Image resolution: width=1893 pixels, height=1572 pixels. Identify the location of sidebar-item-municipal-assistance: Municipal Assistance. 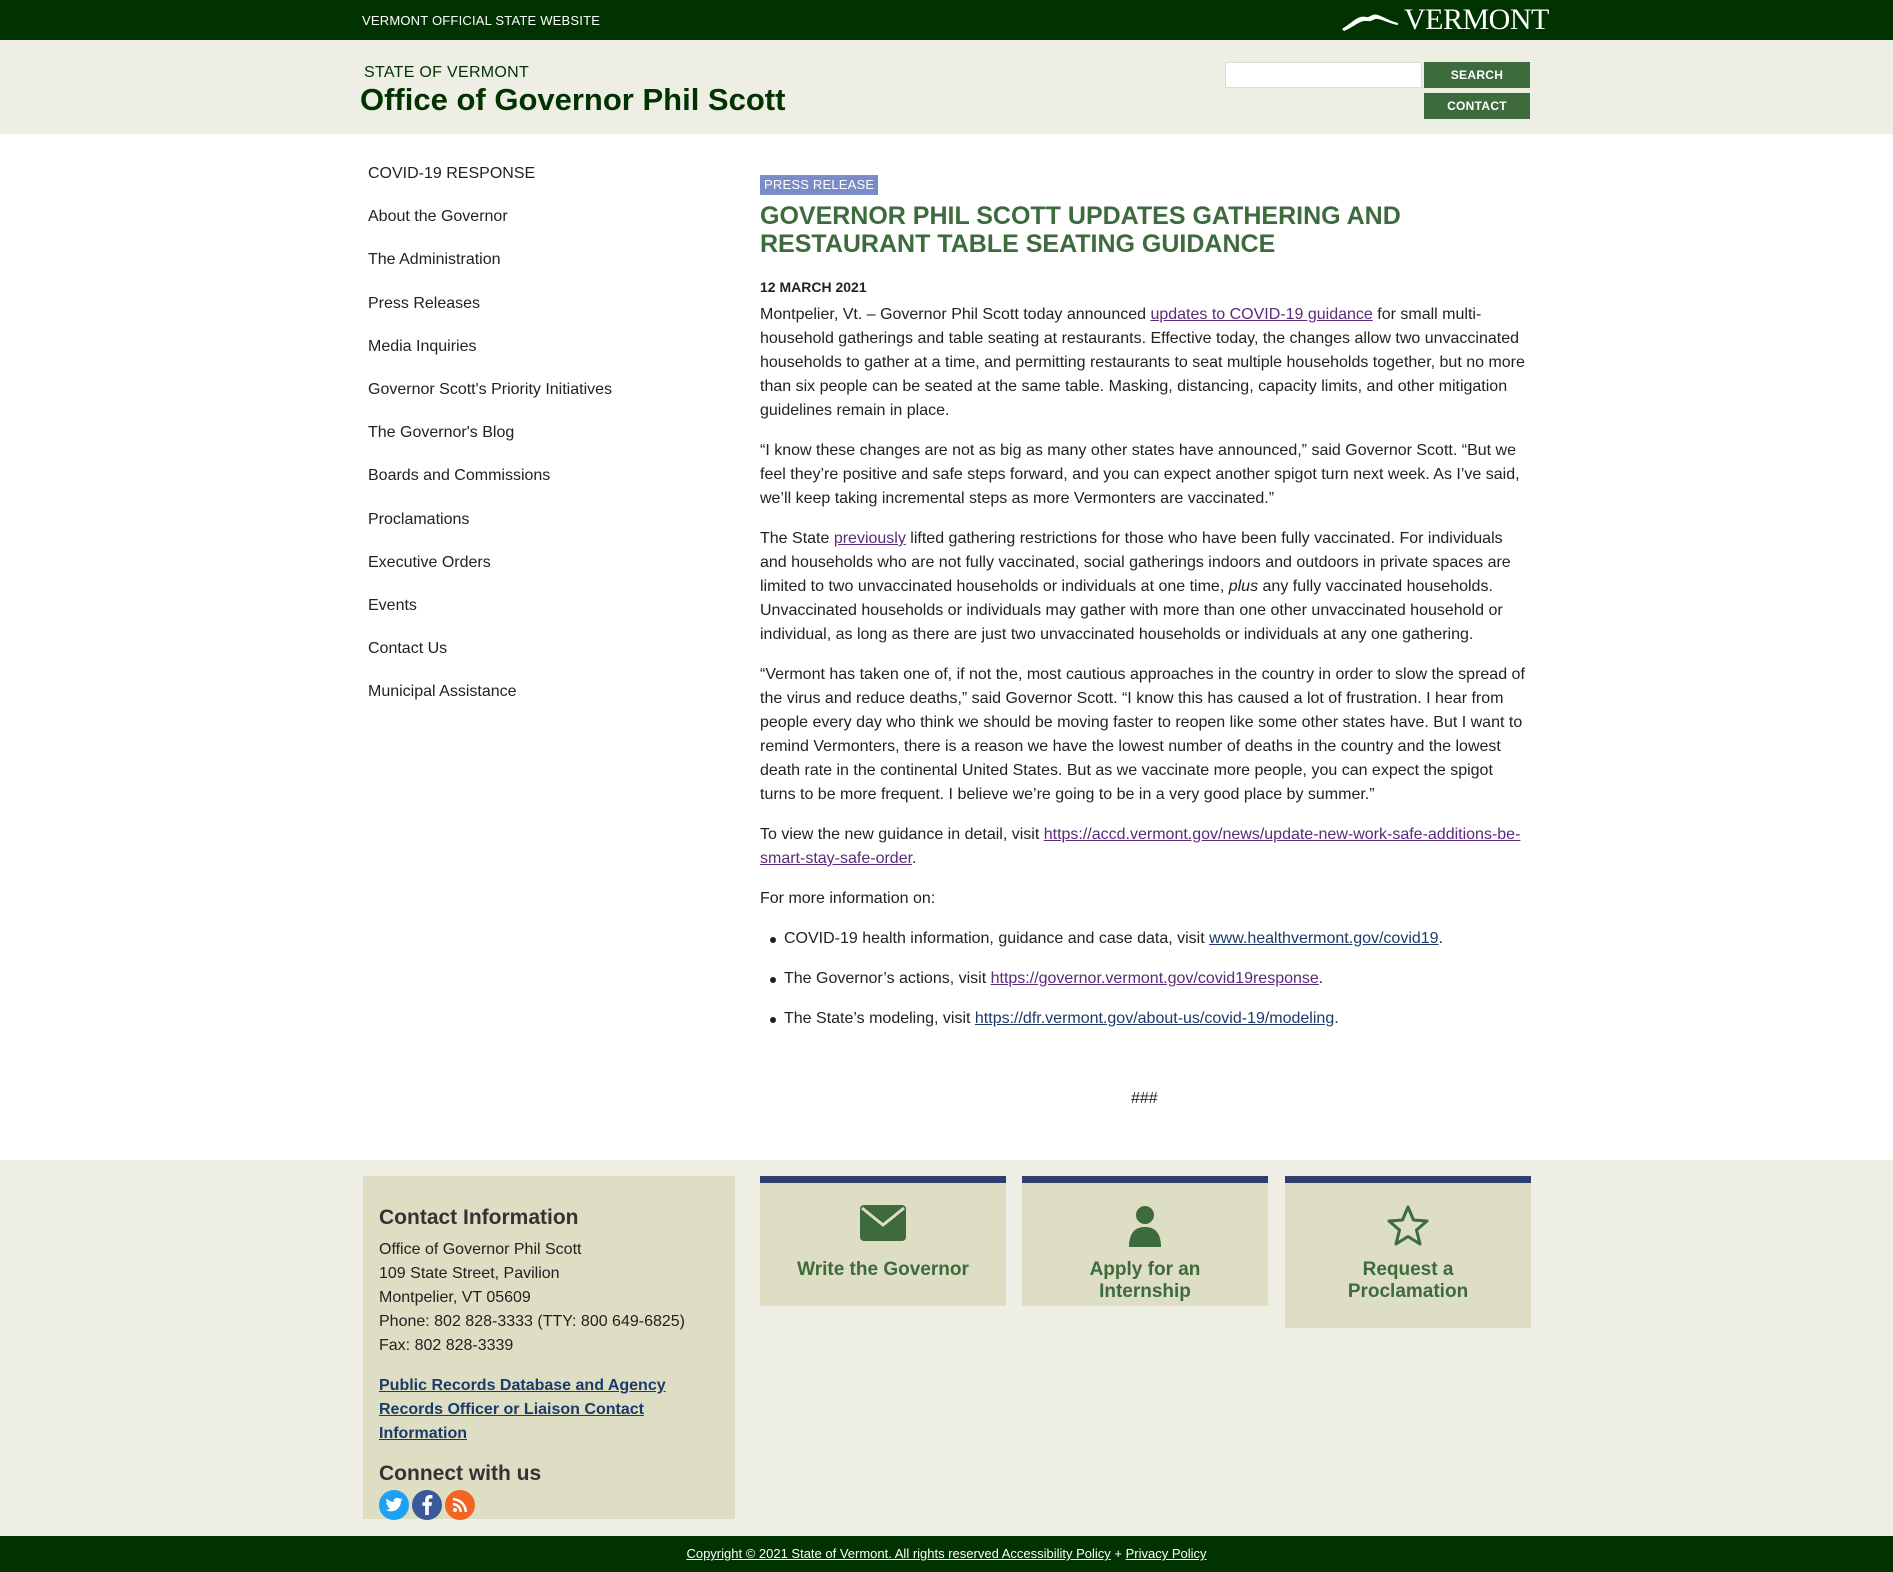
(533, 703).